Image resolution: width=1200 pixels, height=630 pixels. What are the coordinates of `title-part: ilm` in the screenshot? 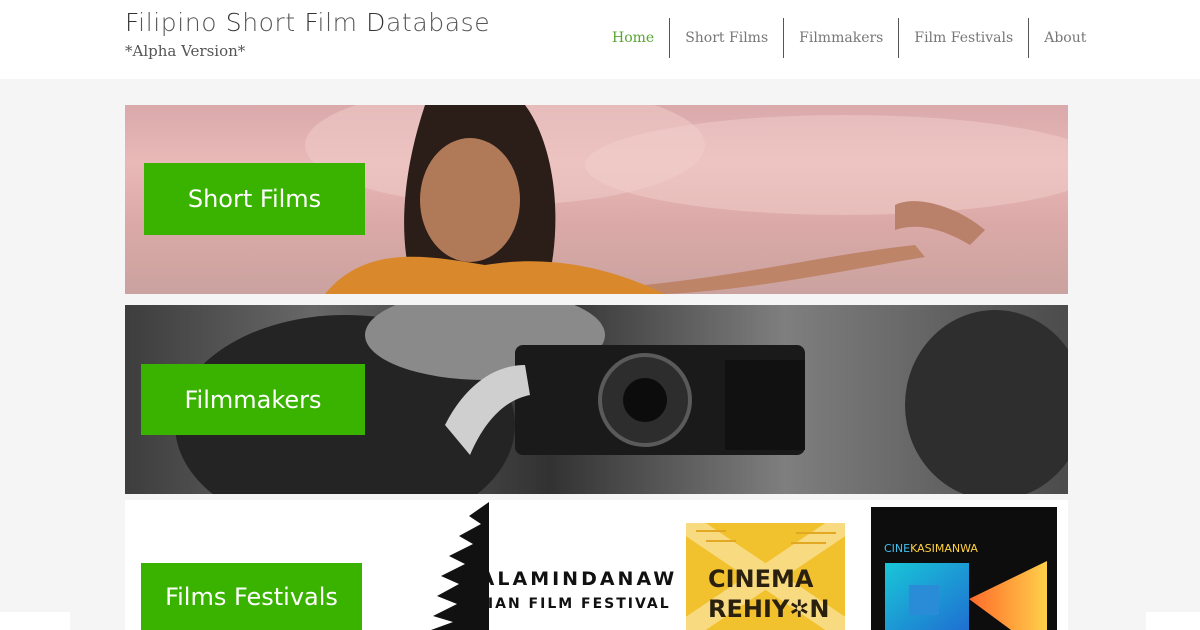 It's located at (342, 22).